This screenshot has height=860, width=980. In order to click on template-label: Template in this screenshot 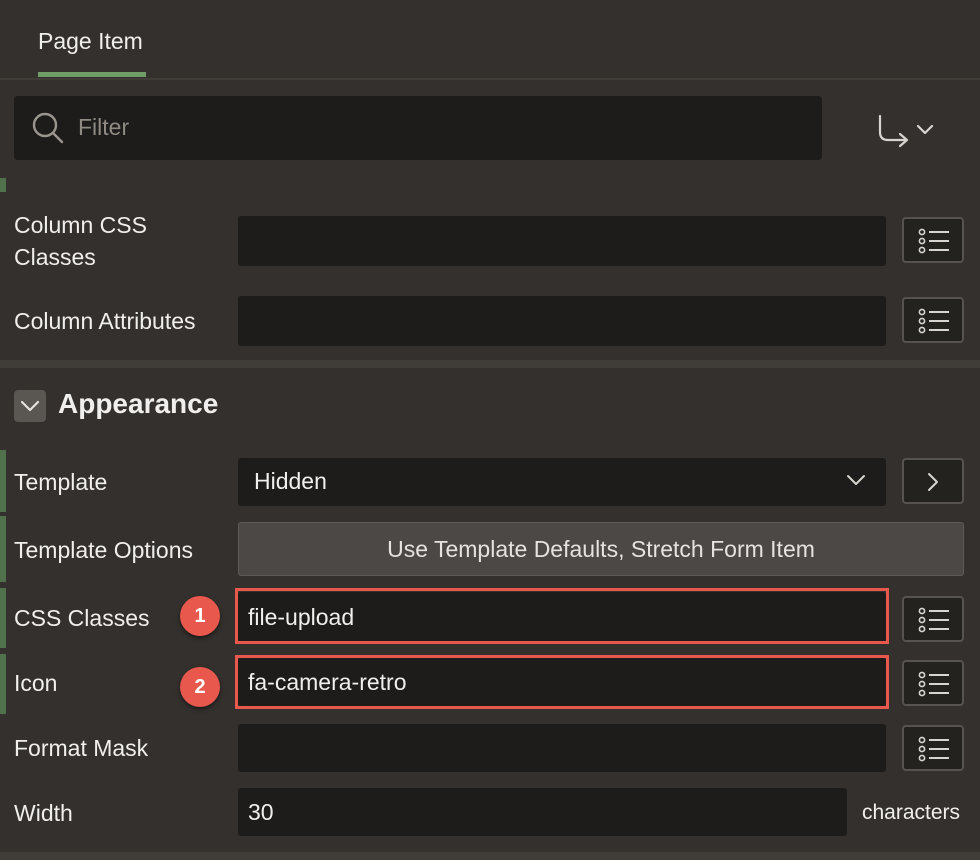, I will do `click(61, 482)`.